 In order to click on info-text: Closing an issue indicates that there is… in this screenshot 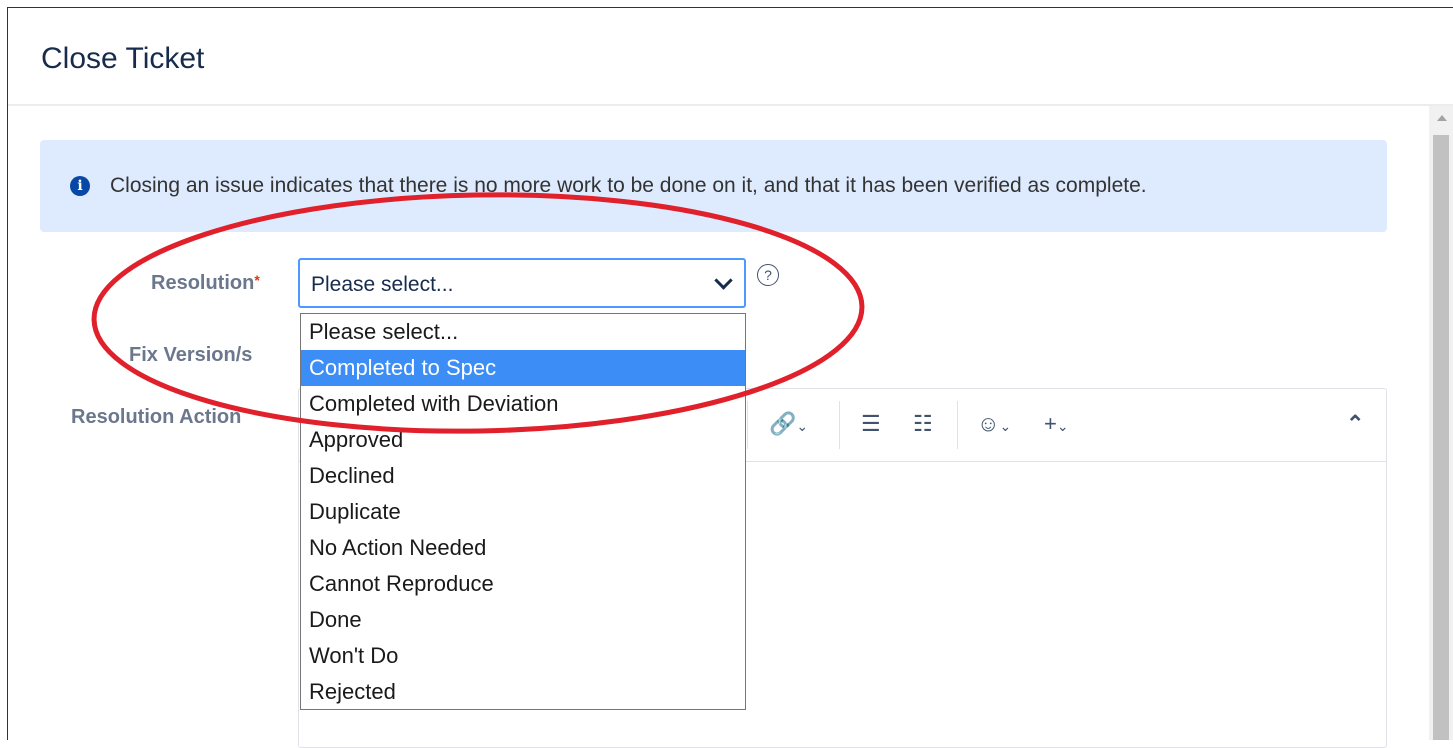, I will do `click(628, 185)`.